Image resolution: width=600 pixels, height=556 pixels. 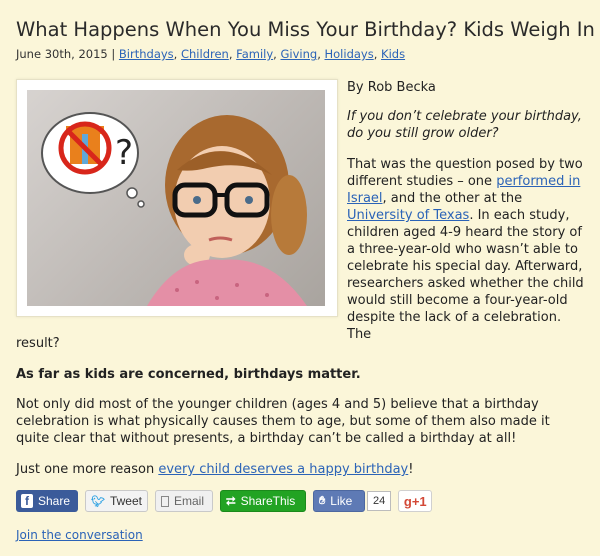 I want to click on tag-link-kids: Kids, so click(x=393, y=54).